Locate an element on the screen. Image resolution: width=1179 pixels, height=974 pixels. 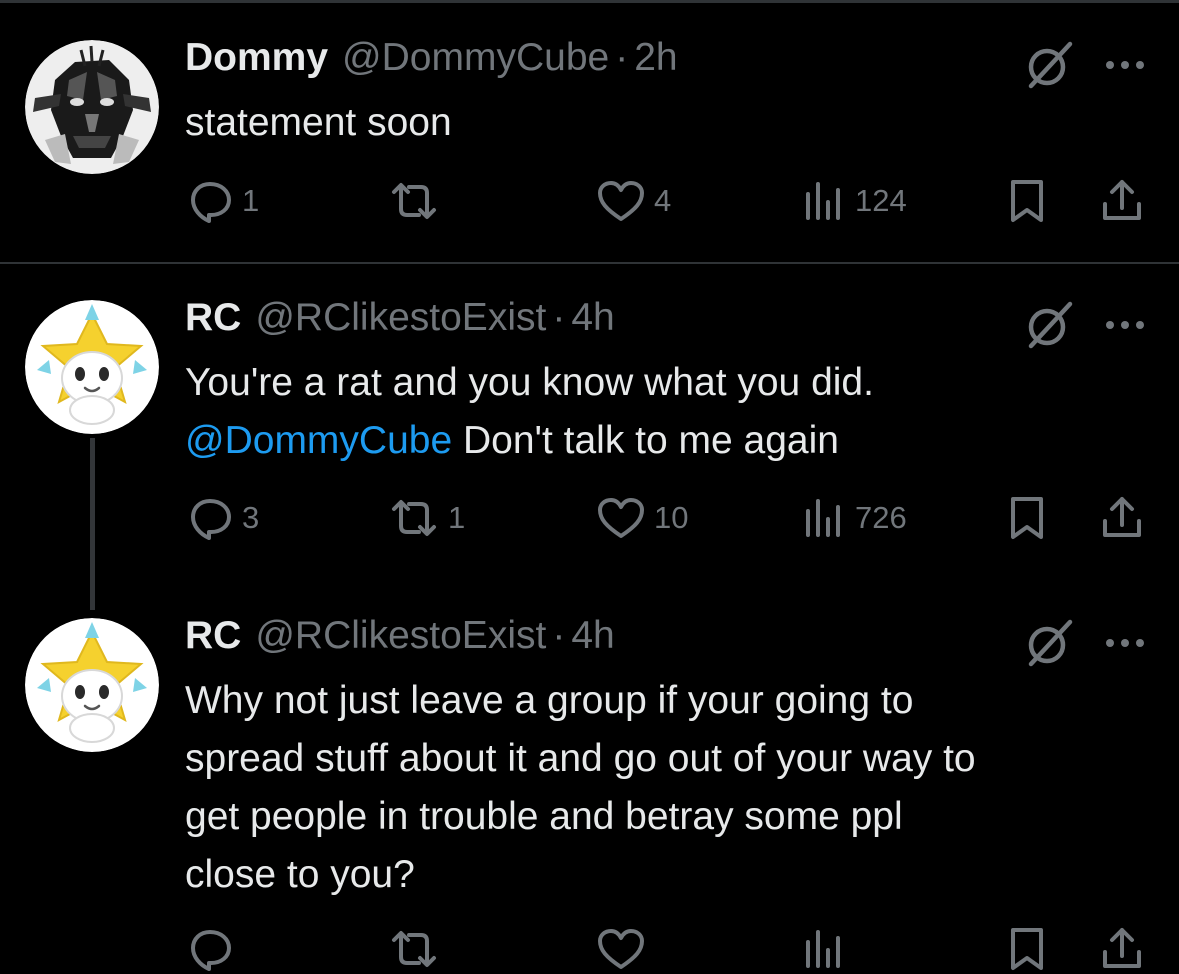
tweet-text-line: @DommyCube Don't talk to me again is located at coordinates (665, 441).